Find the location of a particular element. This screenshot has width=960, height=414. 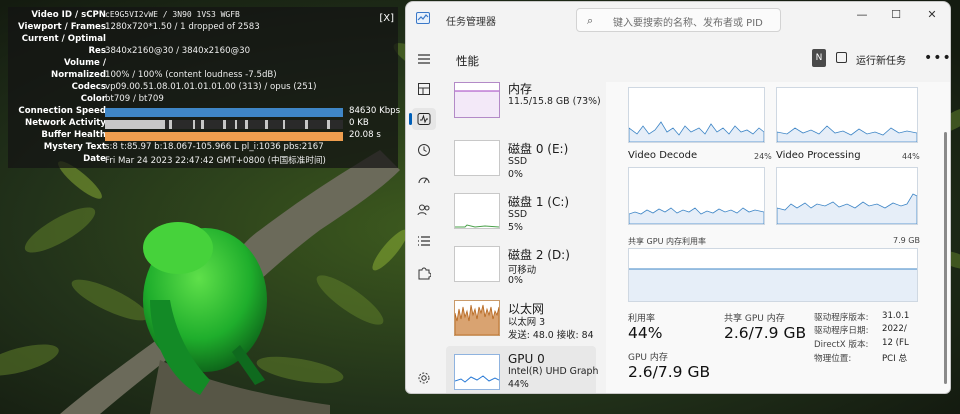

search-icon: ⌕ is located at coordinates (590, 20).